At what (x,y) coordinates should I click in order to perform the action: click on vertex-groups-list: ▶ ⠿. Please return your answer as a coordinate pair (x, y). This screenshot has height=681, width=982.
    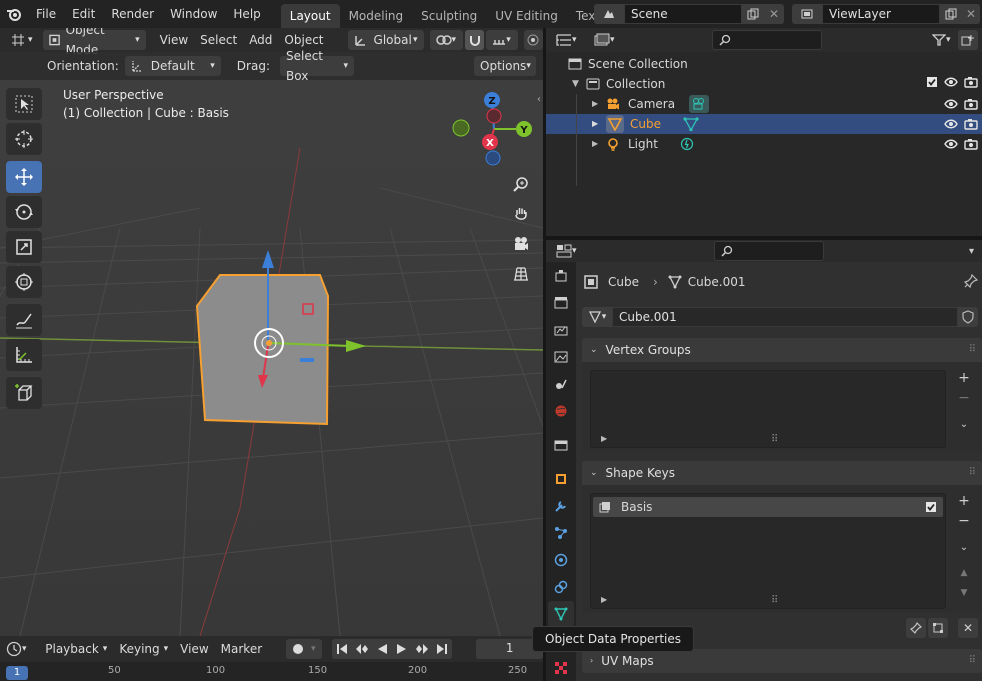
    Looking at the image, I should click on (768, 409).